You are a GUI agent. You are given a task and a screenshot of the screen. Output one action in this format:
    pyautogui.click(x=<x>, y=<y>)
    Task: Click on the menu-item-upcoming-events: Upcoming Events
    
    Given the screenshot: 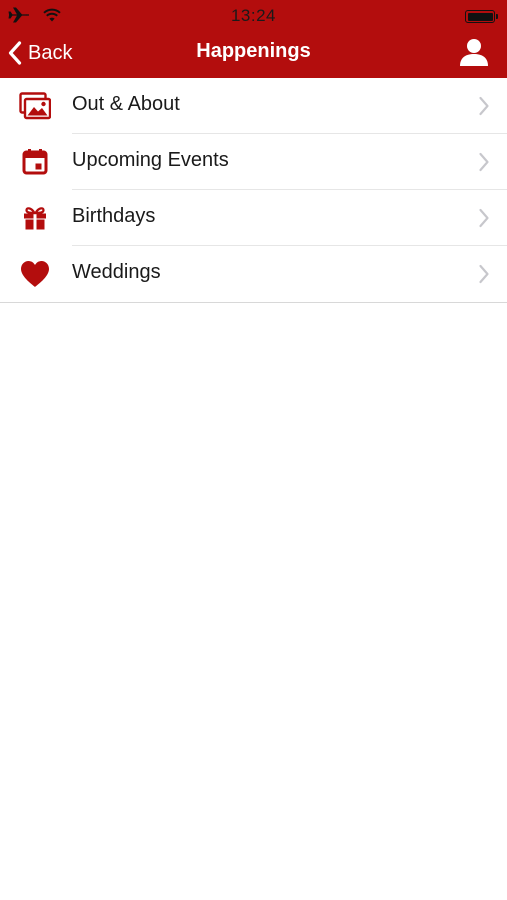 What is the action you would take?
    pyautogui.click(x=253, y=162)
    